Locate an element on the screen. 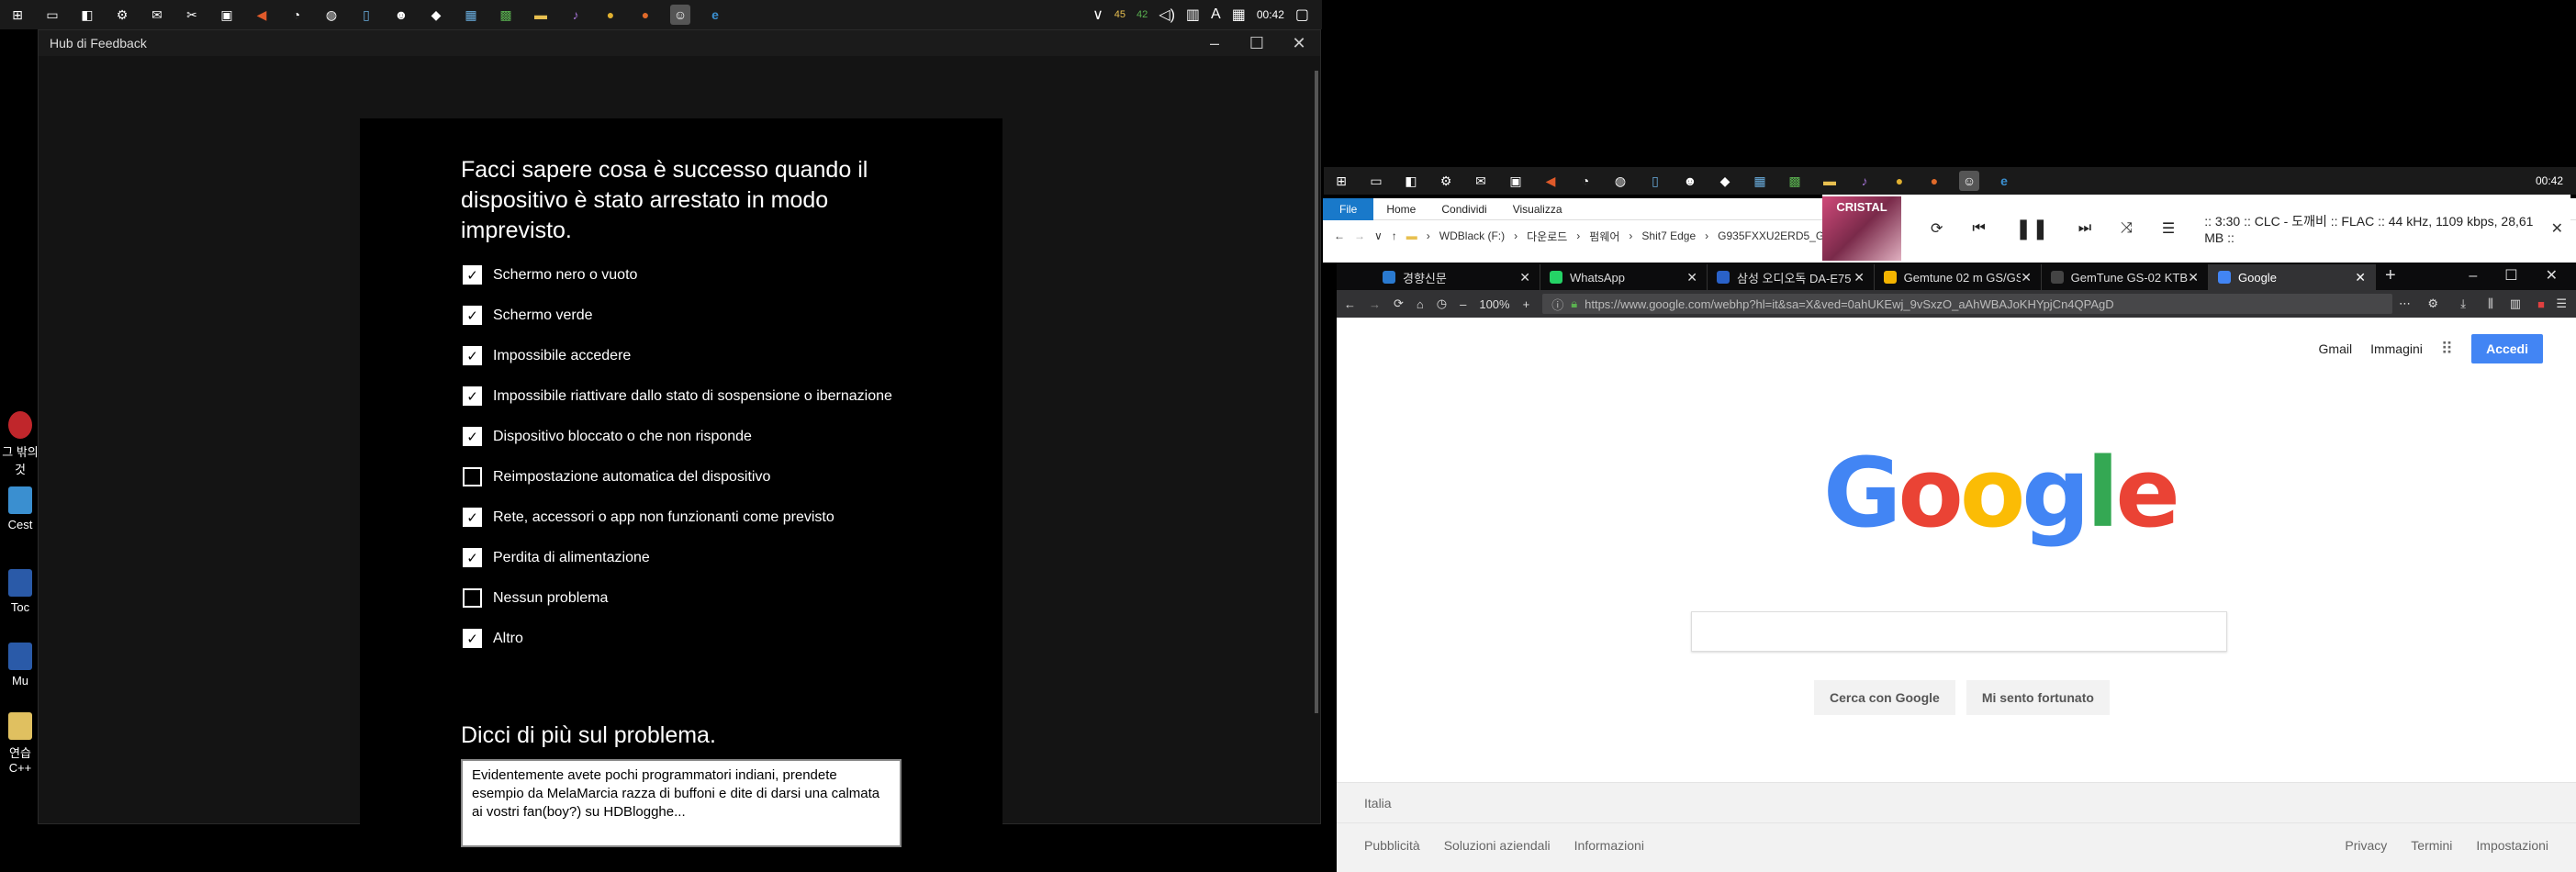  browser-tab: WhatsApp ✕ is located at coordinates (1624, 277).